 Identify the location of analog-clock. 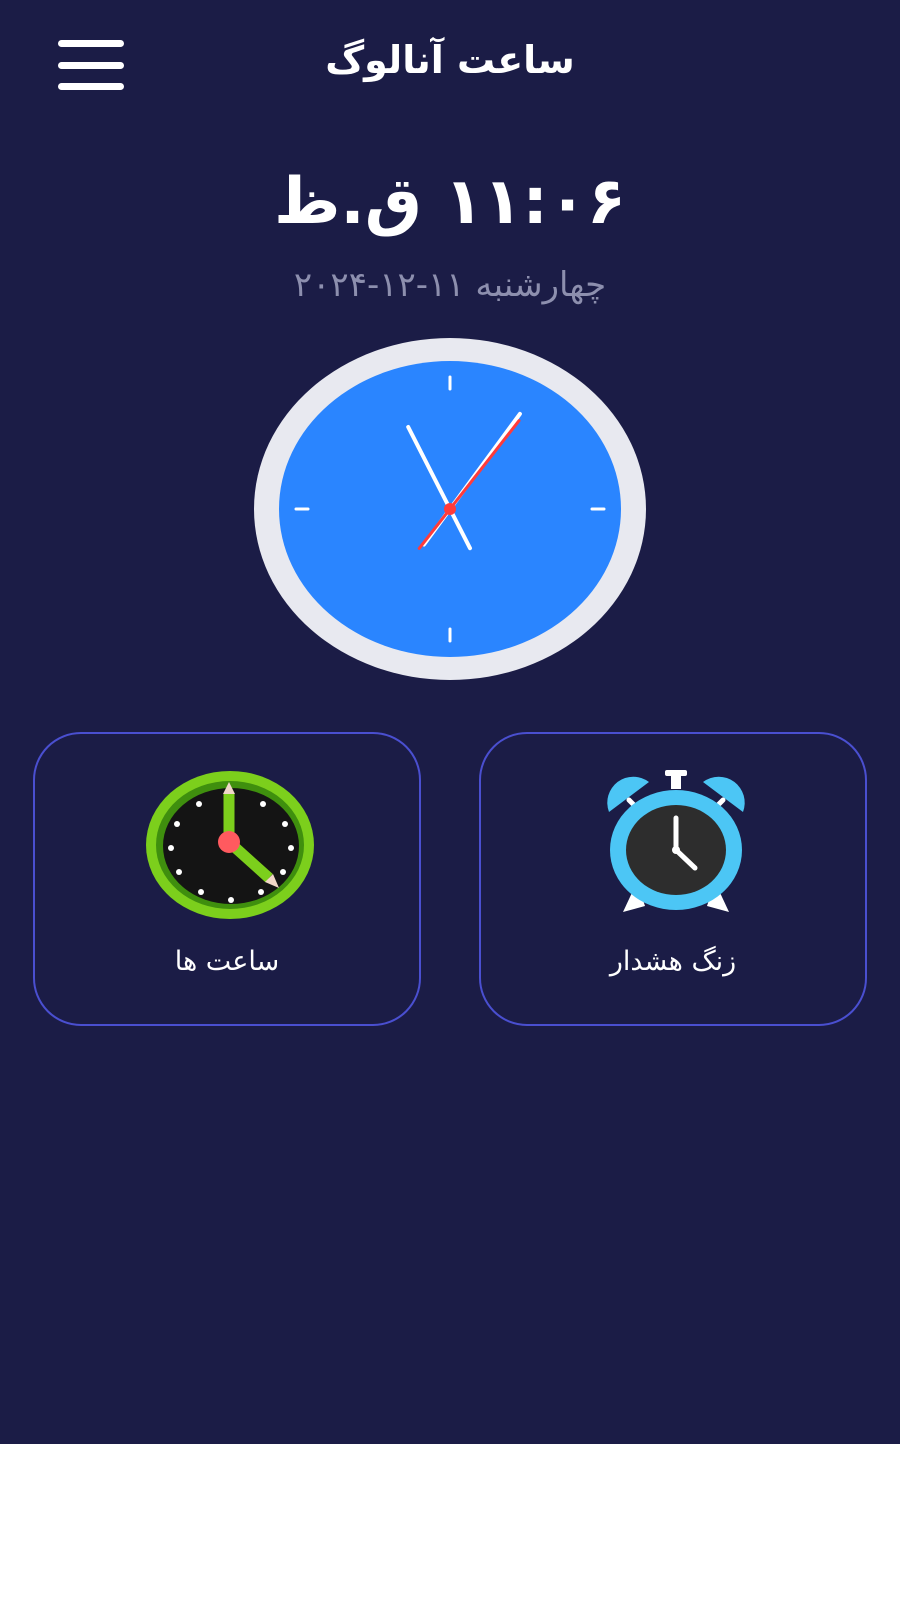
(450, 509).